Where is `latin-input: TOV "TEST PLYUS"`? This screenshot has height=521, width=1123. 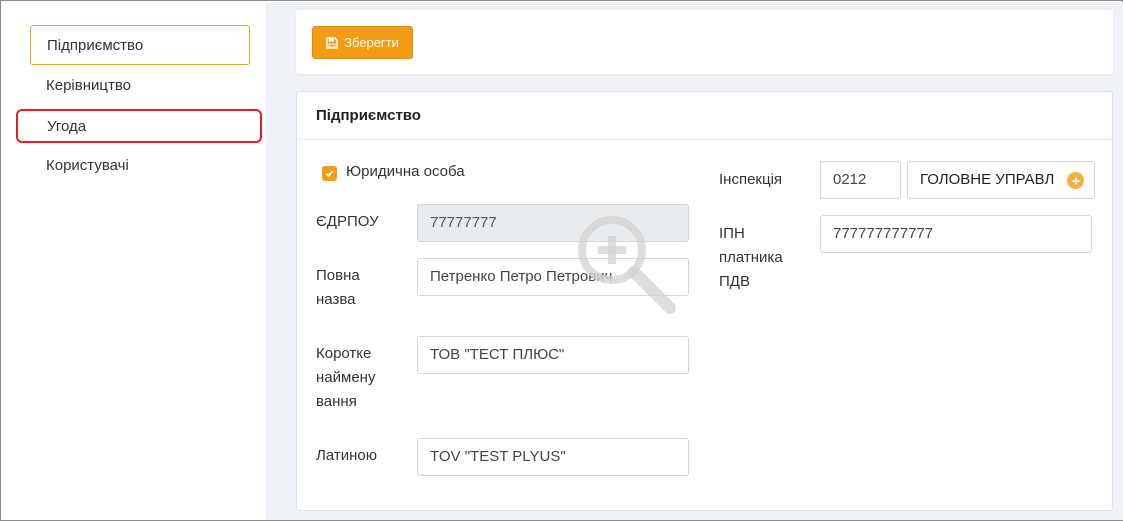
latin-input: TOV "TEST PLYUS" is located at coordinates (553, 457).